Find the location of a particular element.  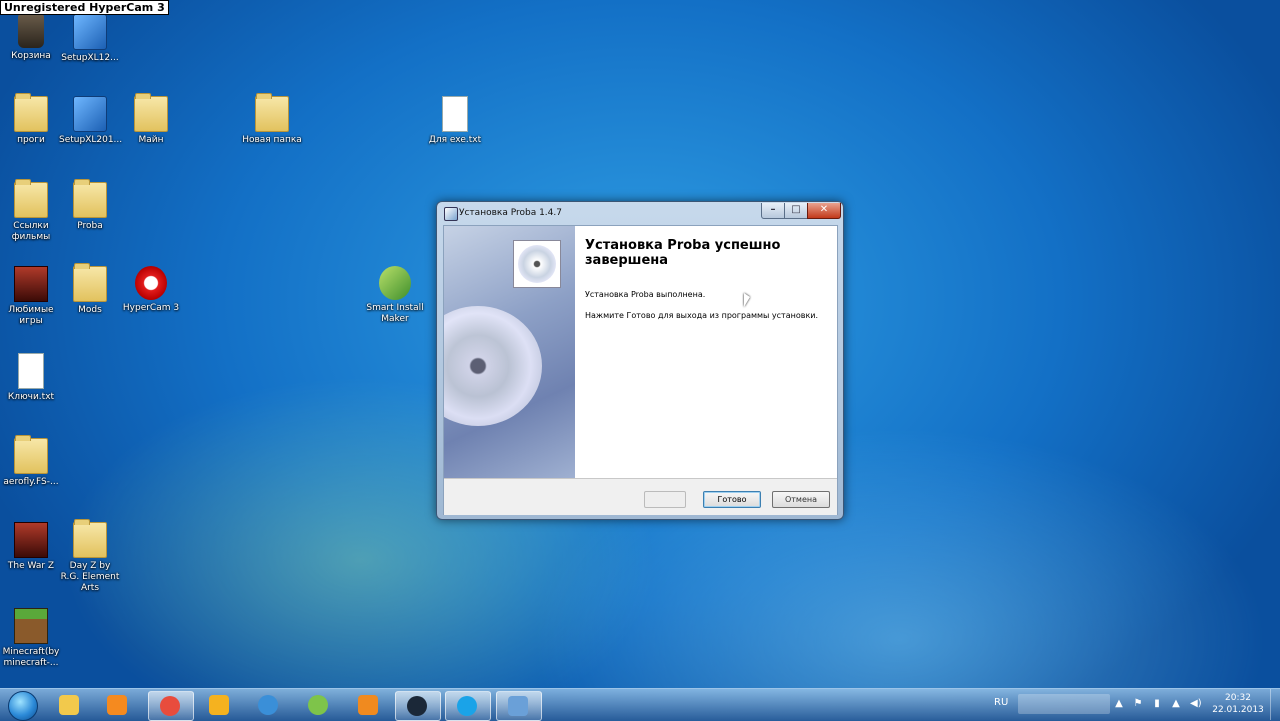

taskbar-item-chrome is located at coordinates (171, 706).